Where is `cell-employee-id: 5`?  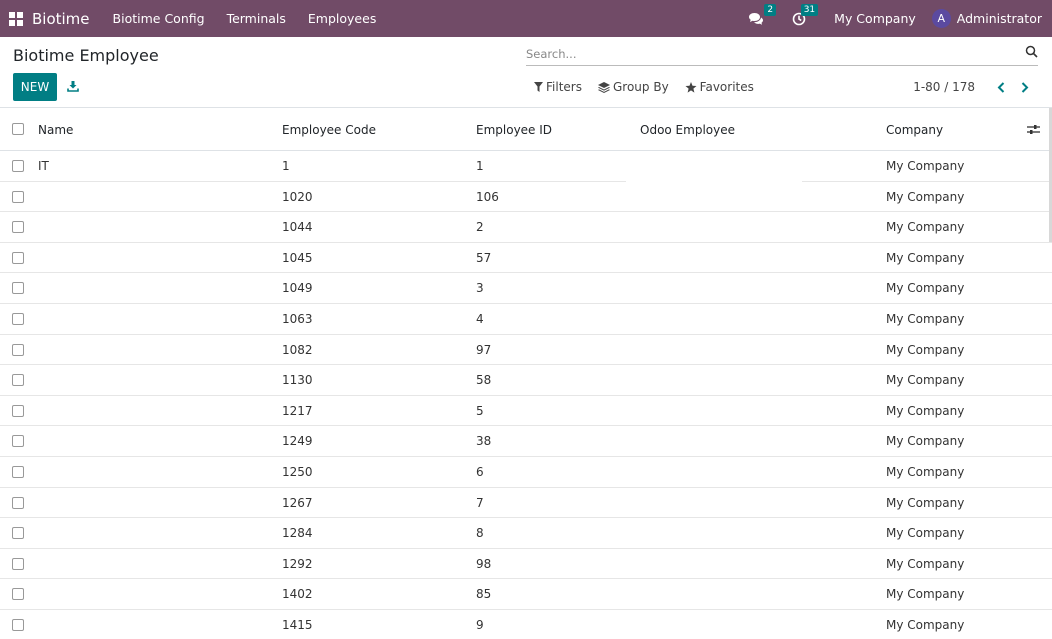
cell-employee-id: 5 is located at coordinates (480, 410).